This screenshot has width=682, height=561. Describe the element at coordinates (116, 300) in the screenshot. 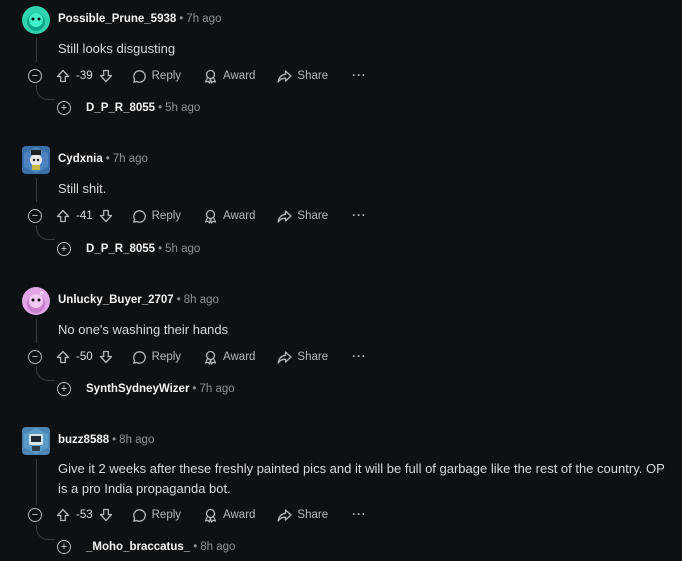

I see `author-name: Unlucky_Buyer_2707` at that location.